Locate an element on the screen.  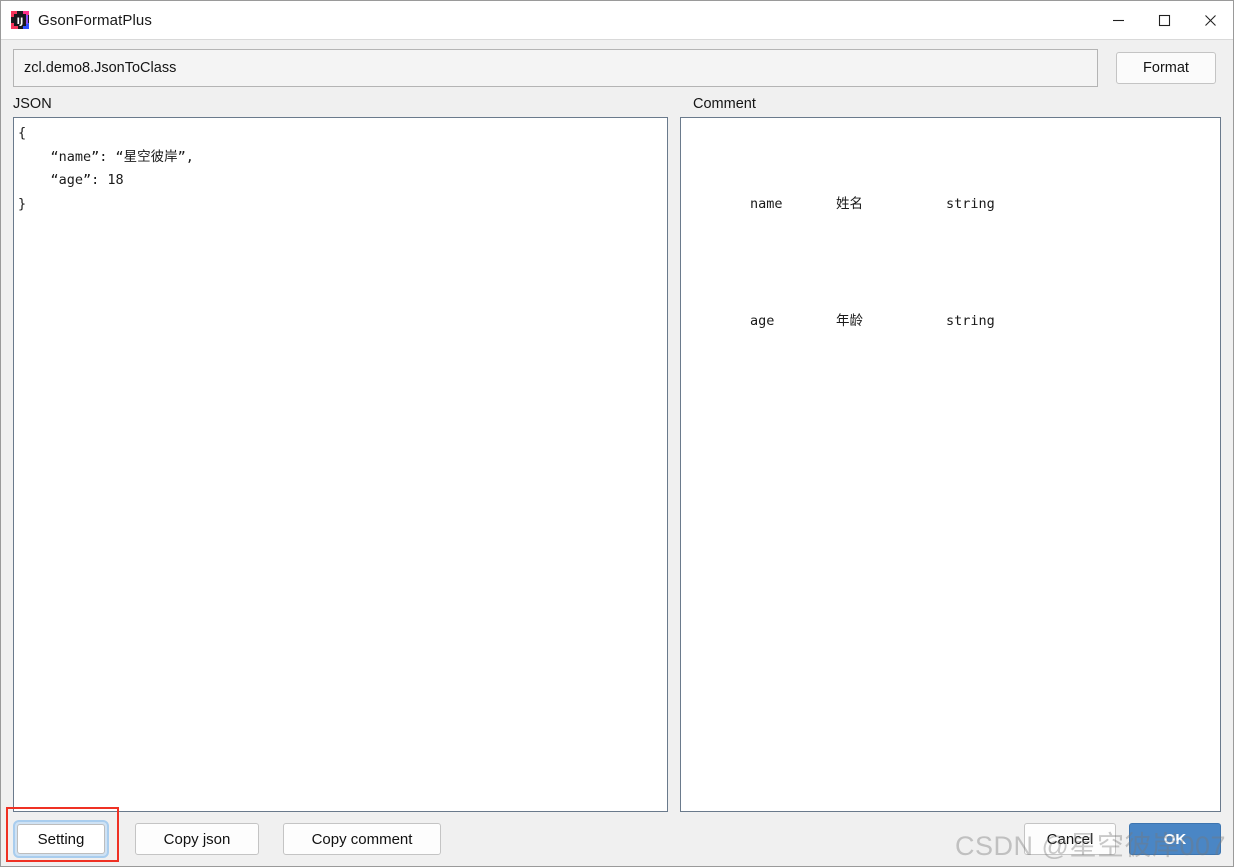
comment-panel-label: Comment is located at coordinates (724, 104).